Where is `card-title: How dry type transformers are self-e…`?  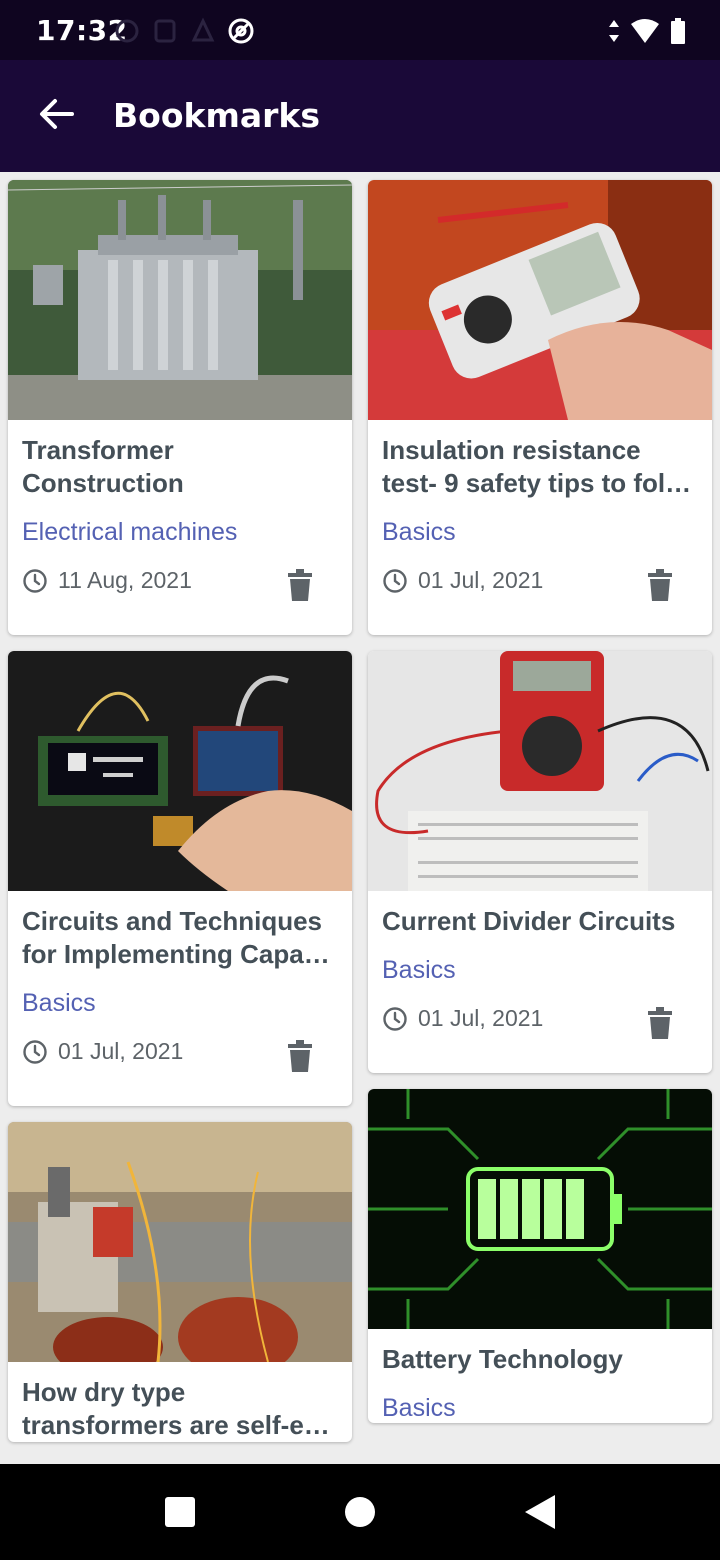 card-title: How dry type transformers are self-e… is located at coordinates (176, 1408).